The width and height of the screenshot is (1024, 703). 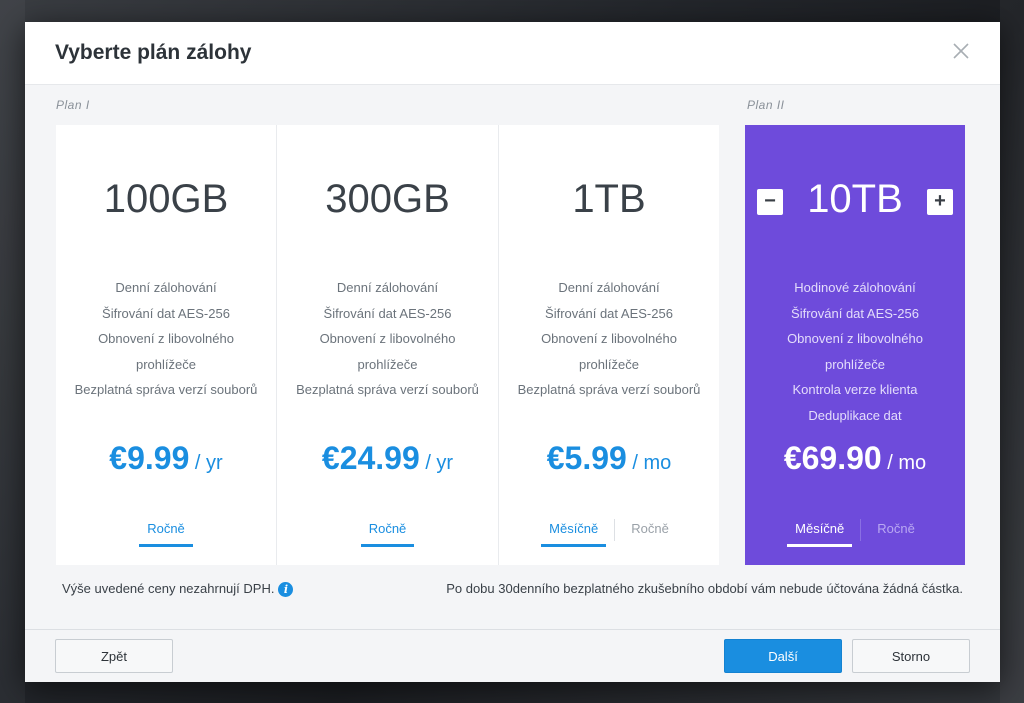 What do you see at coordinates (149, 458) in the screenshot?
I see `price-amount: €9.99` at bounding box center [149, 458].